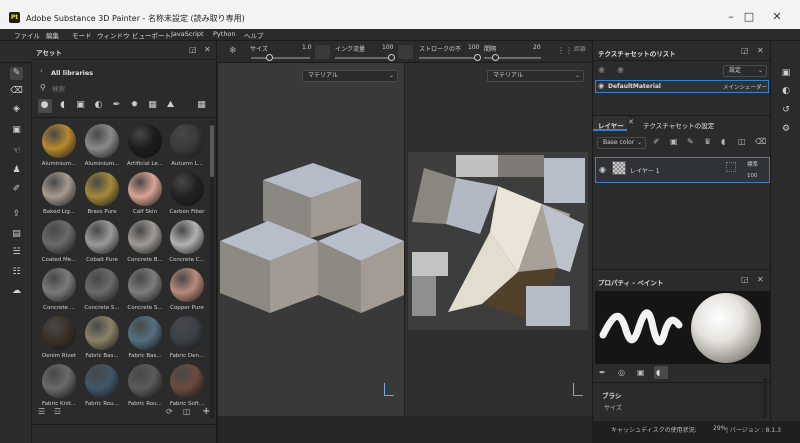 This screenshot has width=800, height=443. Describe the element at coordinates (307, 47) in the screenshot. I see `size-value: 1.0` at that location.